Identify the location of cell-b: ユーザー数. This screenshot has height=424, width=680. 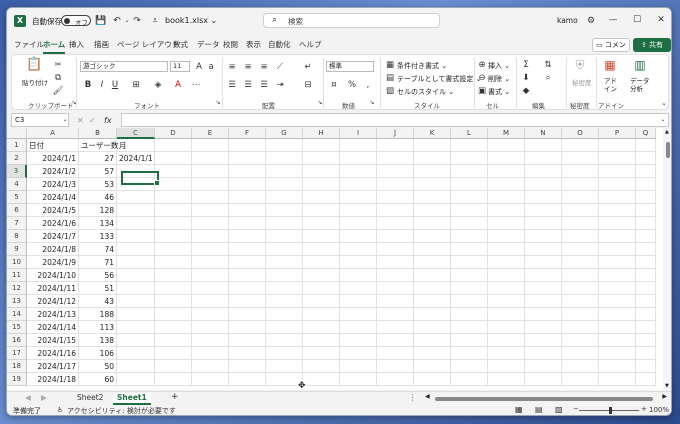
(98, 145).